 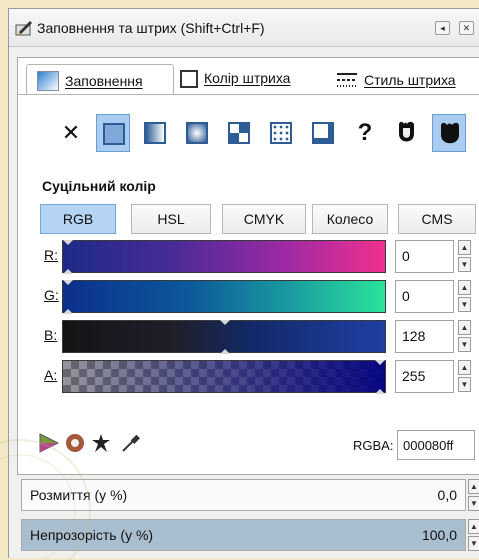 What do you see at coordinates (171, 219) in the screenshot?
I see `mode-hsl-button: HSL` at bounding box center [171, 219].